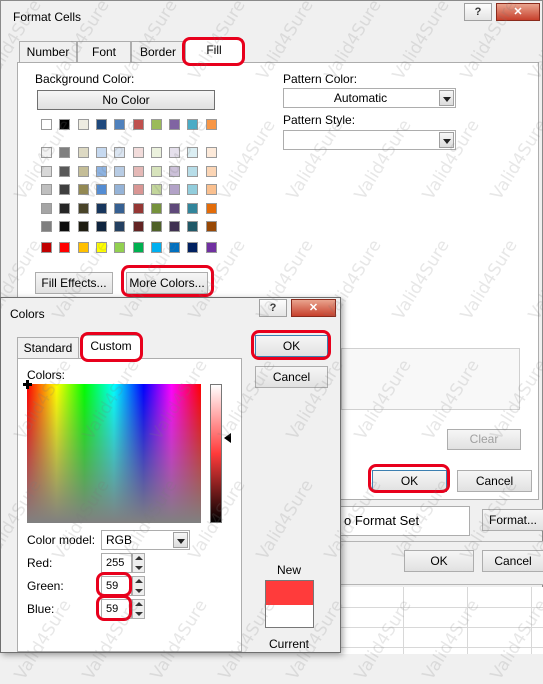  I want to click on red-spinner-icon, so click(138, 563).